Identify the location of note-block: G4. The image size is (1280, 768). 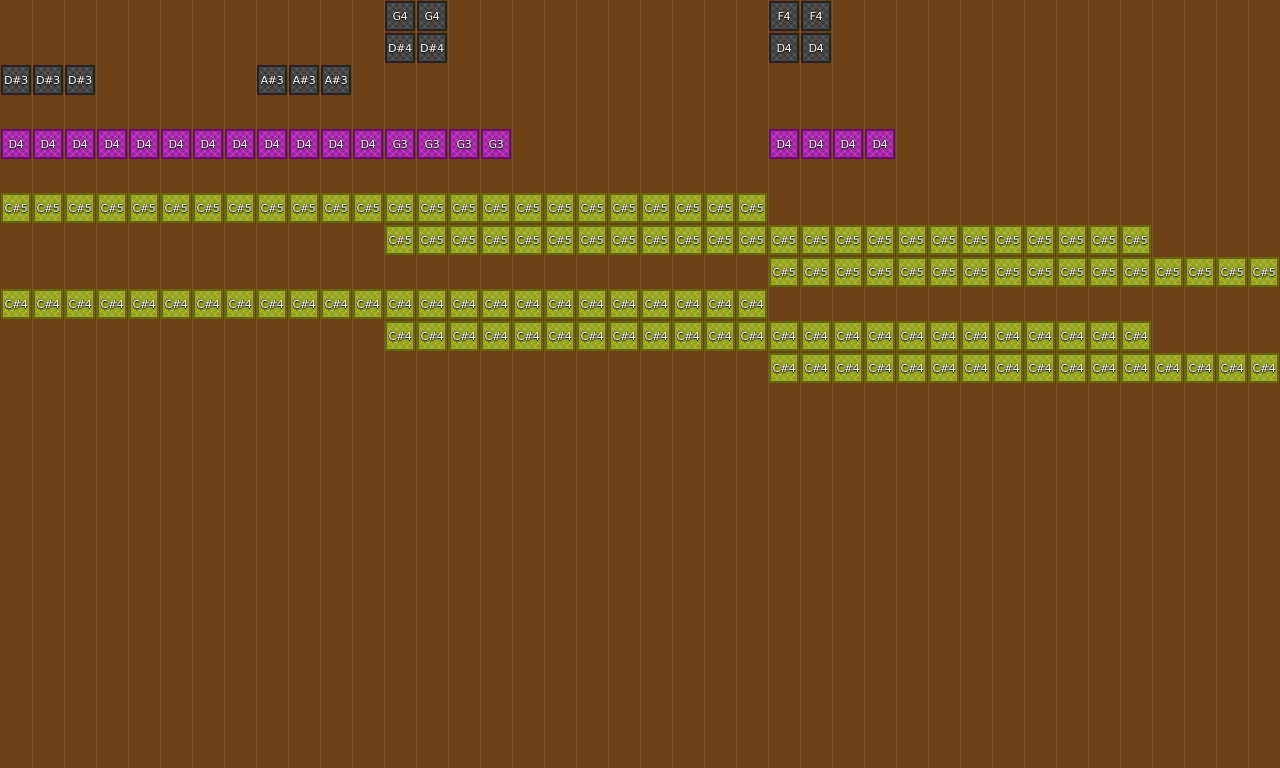
(400, 16).